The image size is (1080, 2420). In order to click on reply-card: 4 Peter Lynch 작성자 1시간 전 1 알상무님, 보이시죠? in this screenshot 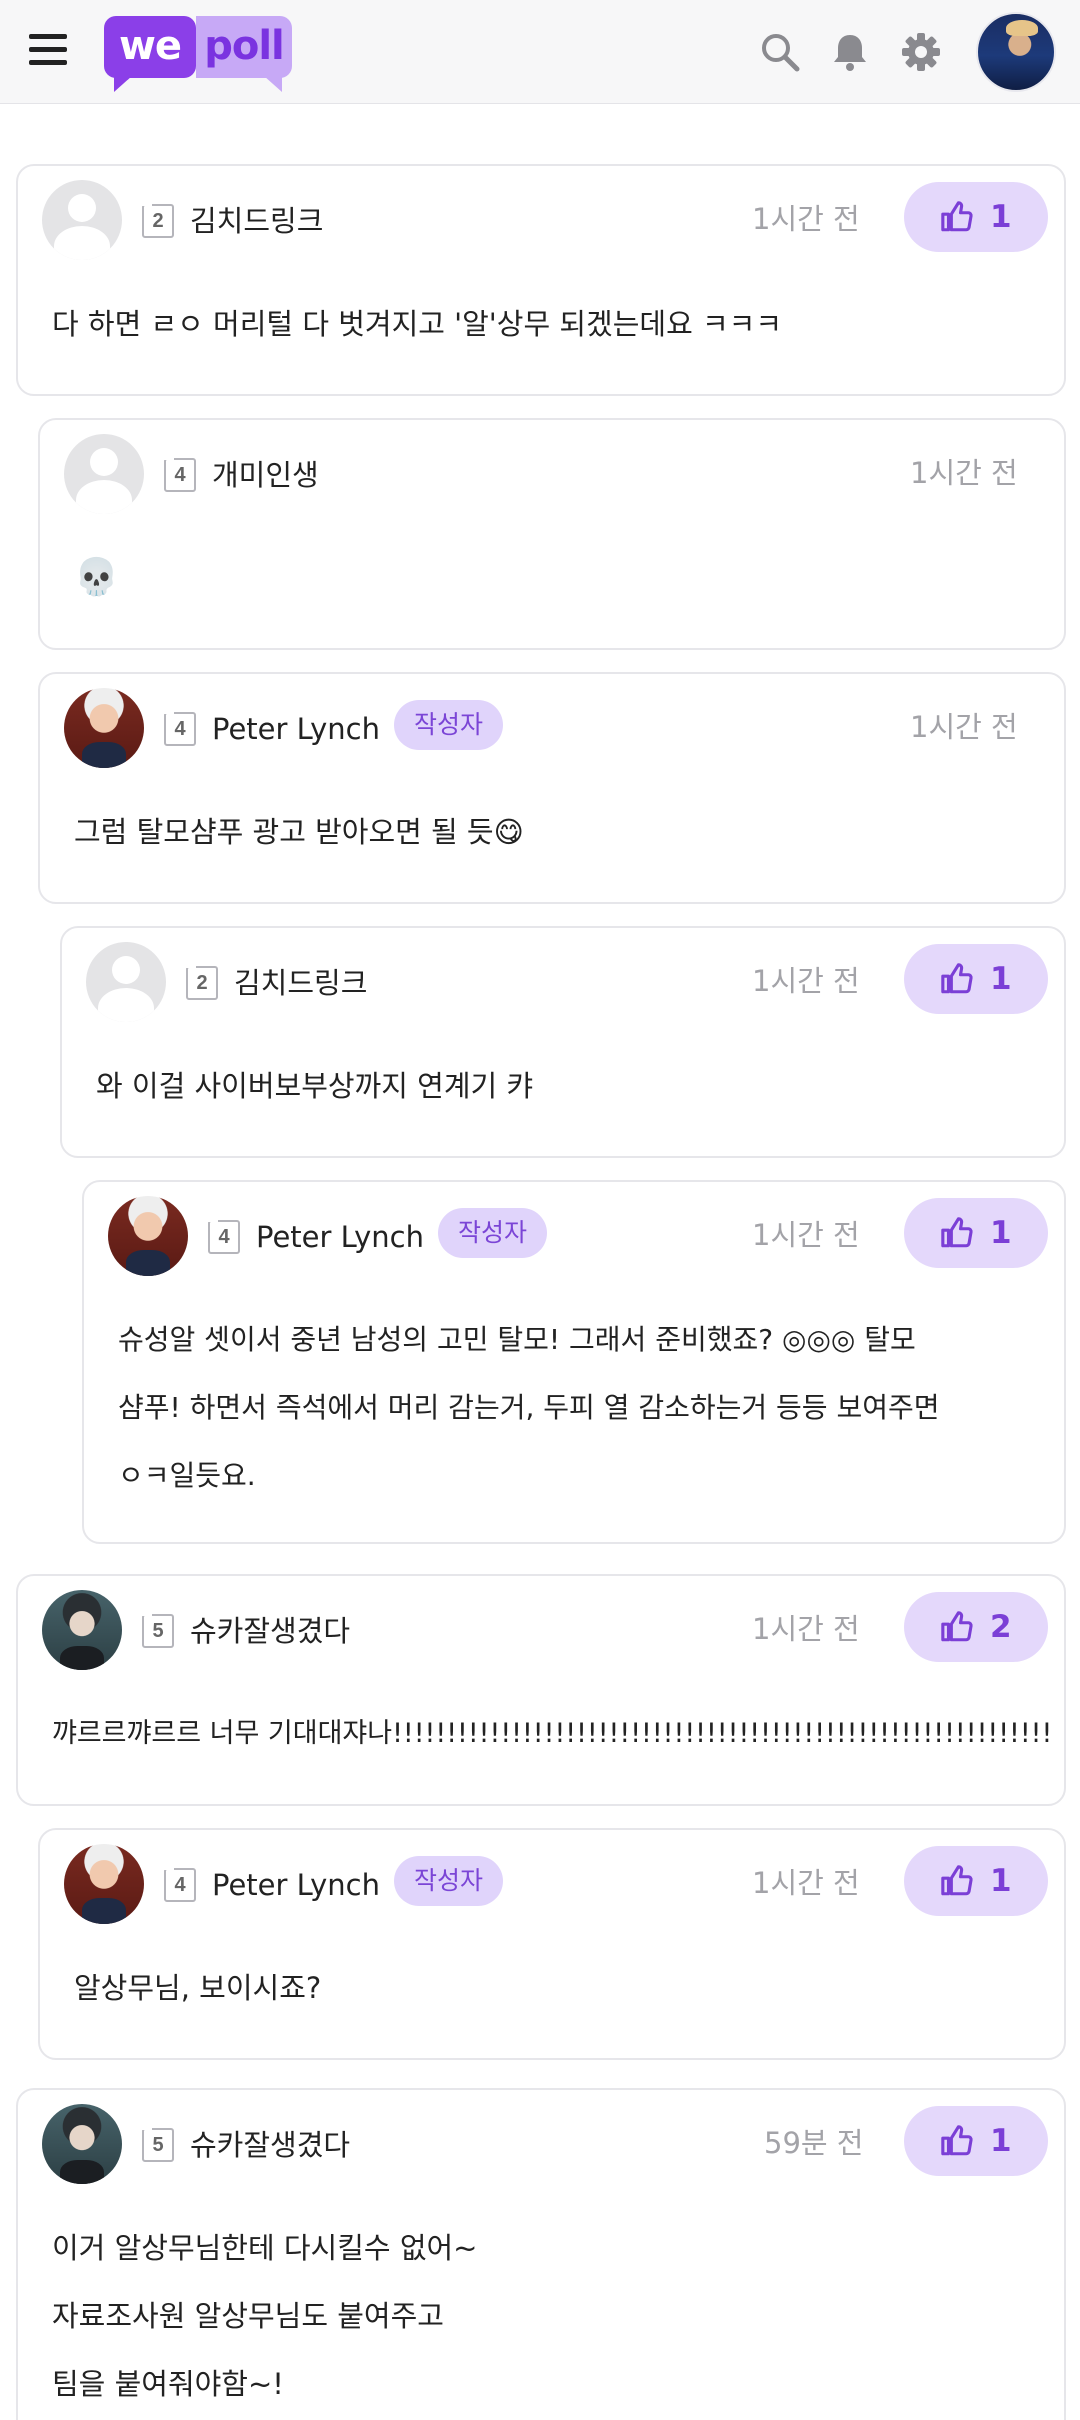, I will do `click(552, 1944)`.